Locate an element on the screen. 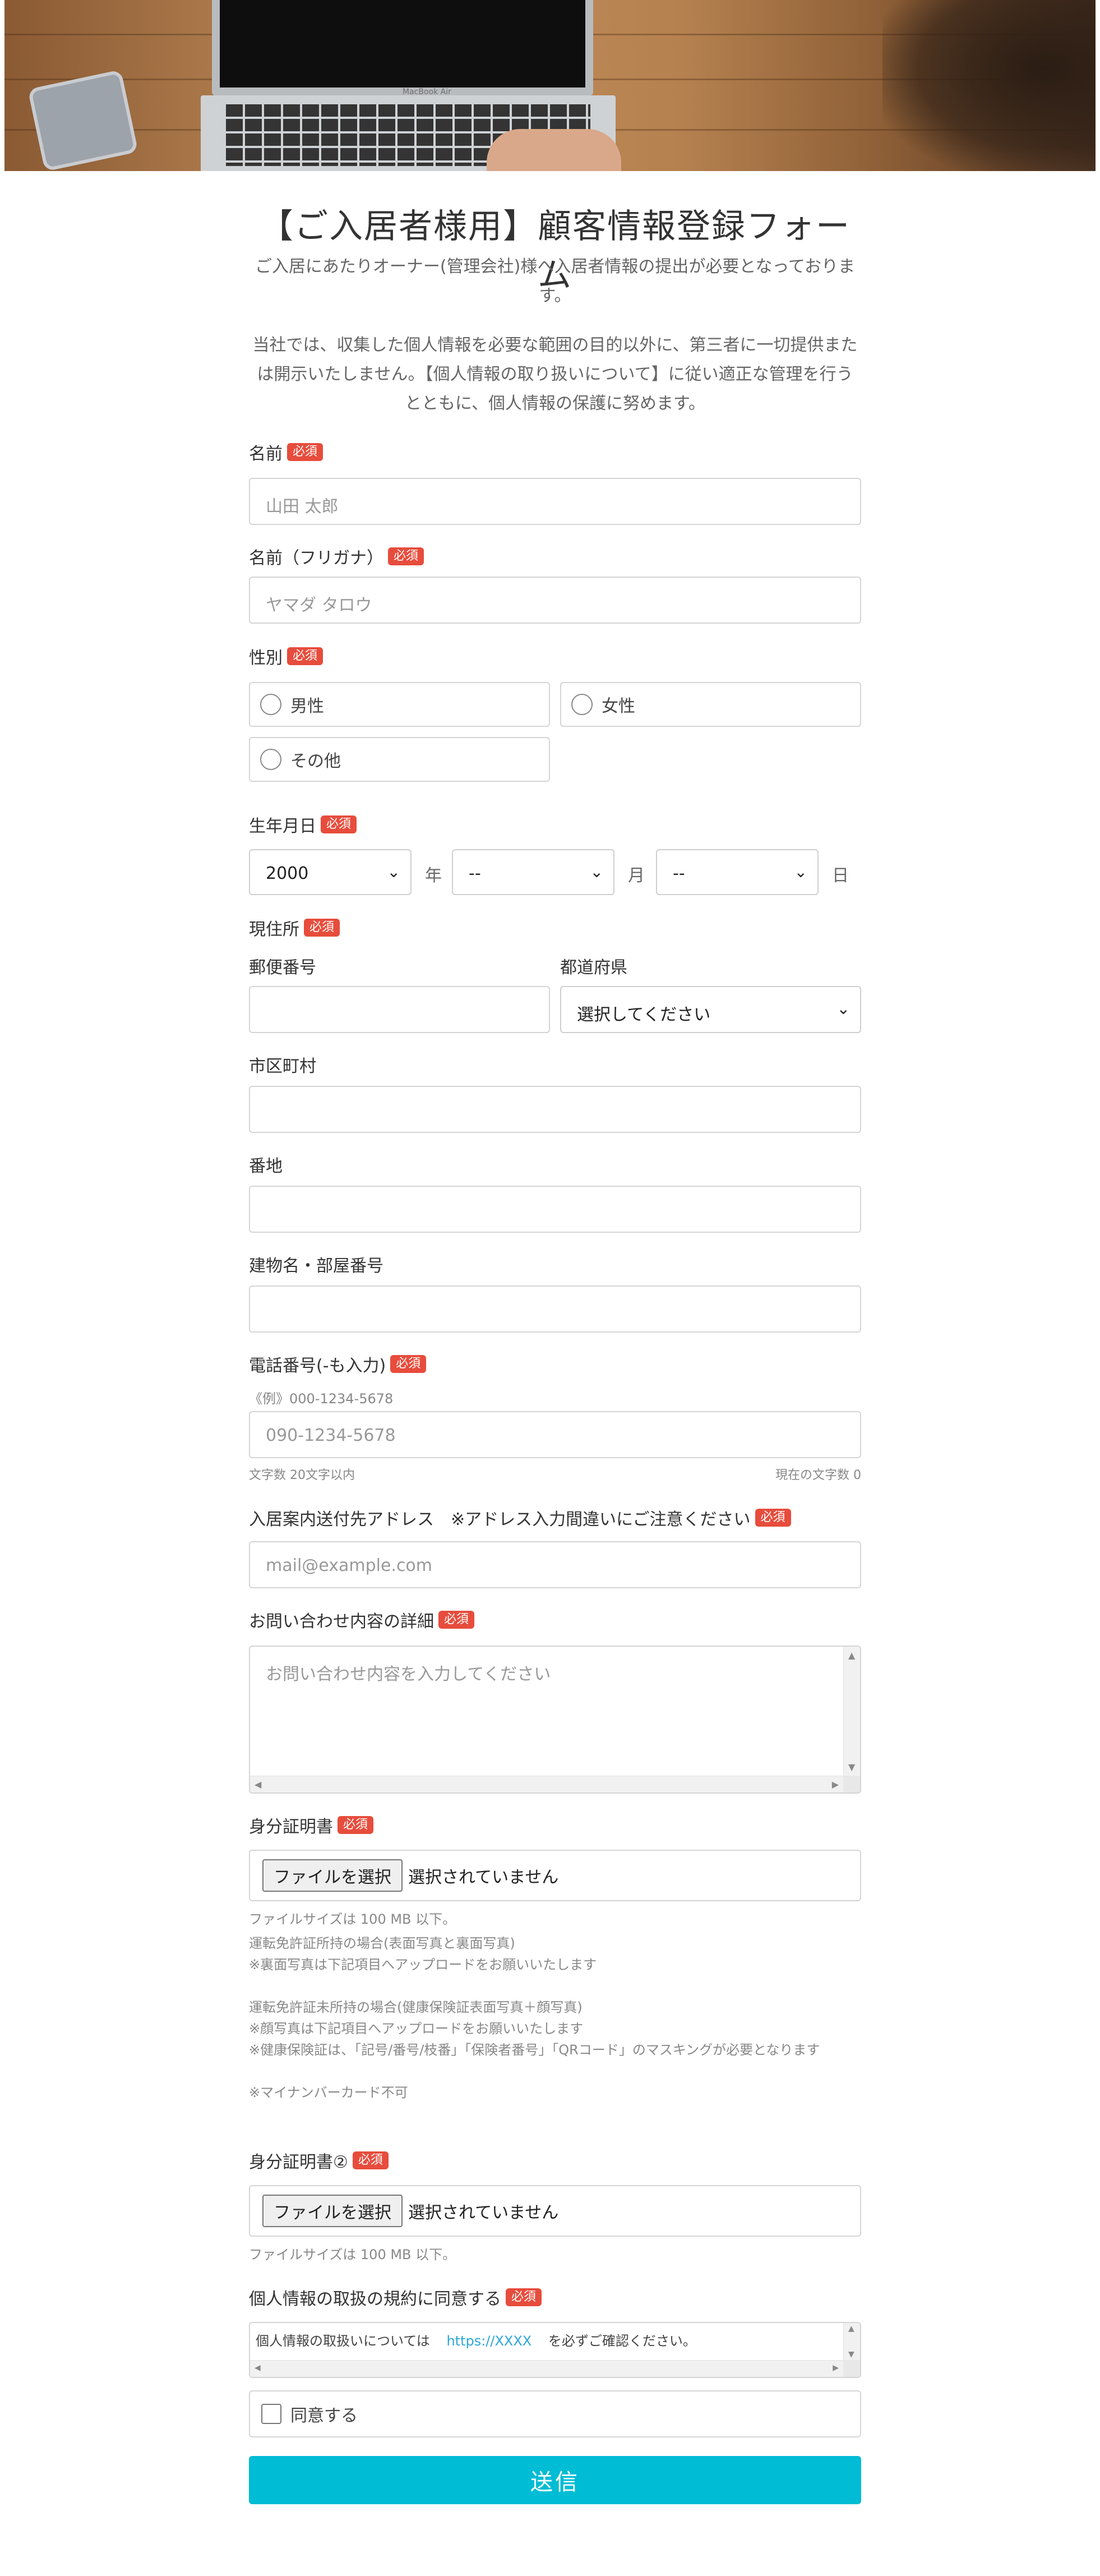  building-label: 建物名・部屋番号 is located at coordinates (316, 1266).